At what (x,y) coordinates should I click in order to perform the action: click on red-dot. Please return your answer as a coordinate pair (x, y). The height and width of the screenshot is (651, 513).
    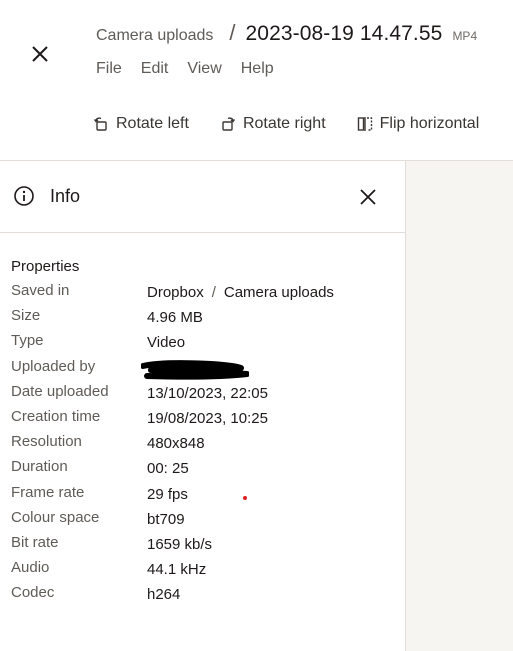
    Looking at the image, I should click on (245, 498).